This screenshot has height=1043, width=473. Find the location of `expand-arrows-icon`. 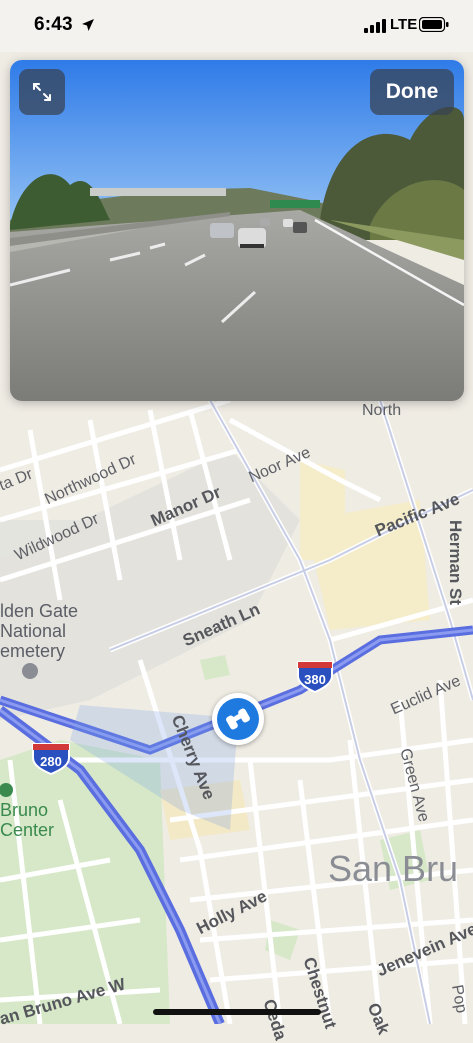

expand-arrows-icon is located at coordinates (42, 92).